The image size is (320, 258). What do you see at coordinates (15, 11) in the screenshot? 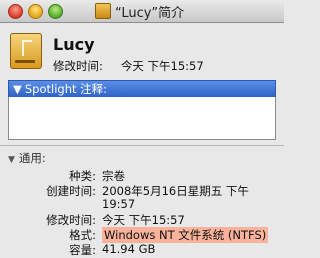
I see `close-button` at bounding box center [15, 11].